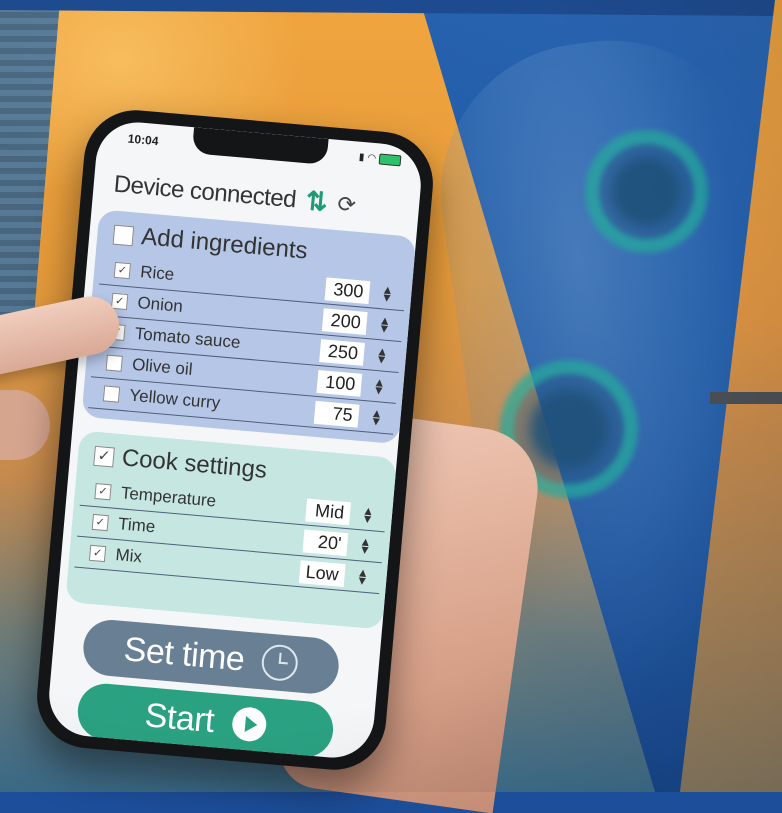  What do you see at coordinates (143, 140) in the screenshot?
I see `status-time: 10:04` at bounding box center [143, 140].